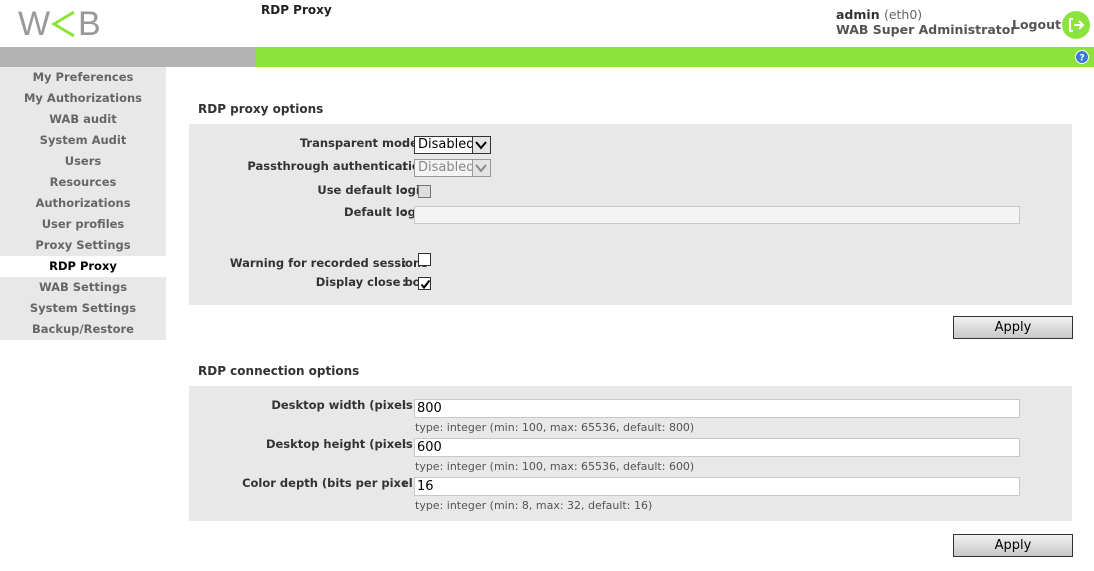 The height and width of the screenshot is (571, 1094). Describe the element at coordinates (83, 329) in the screenshot. I see `sidebar-item-backup-restore: Backup/Restore` at that location.